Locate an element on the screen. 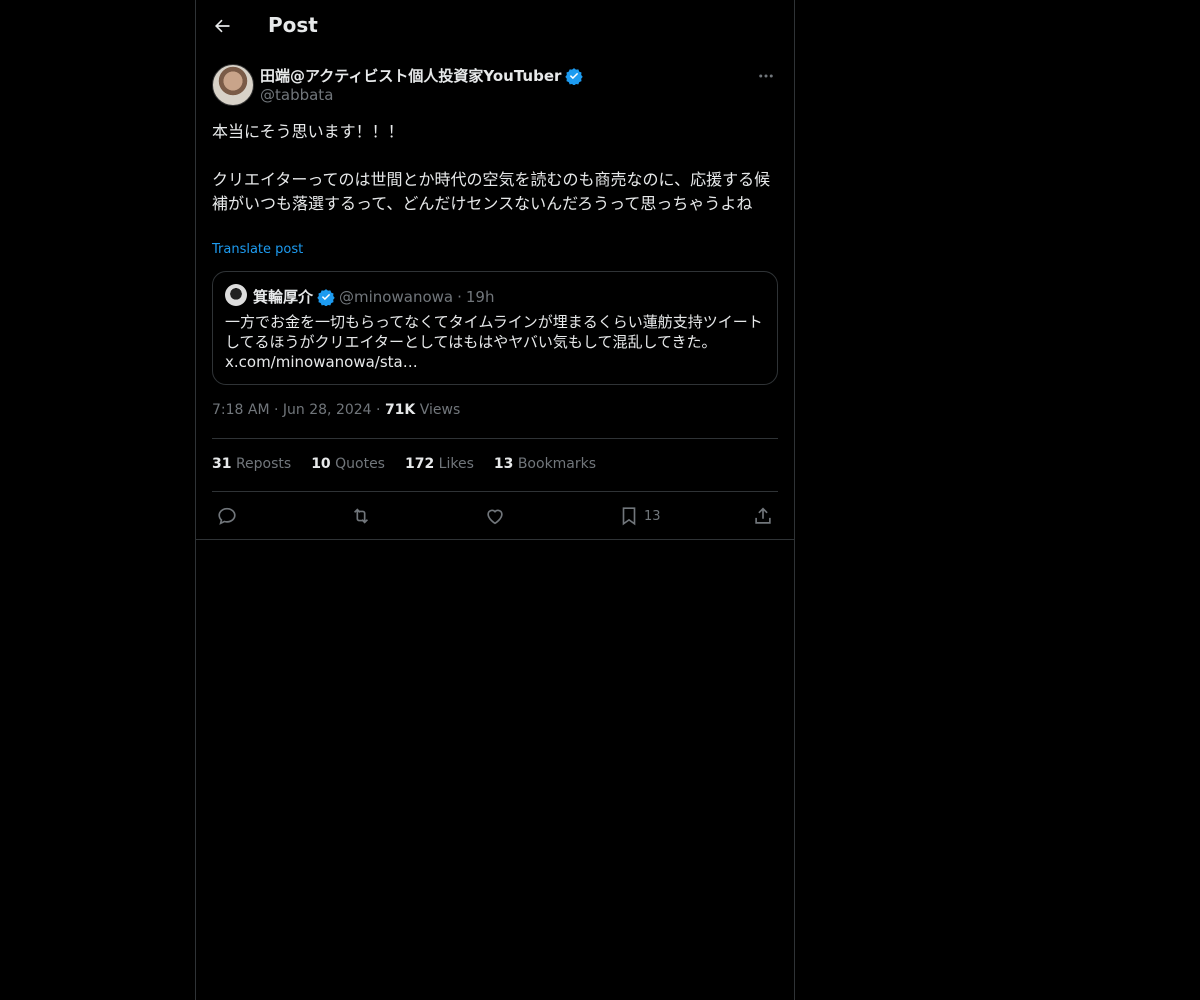 The height and width of the screenshot is (1000, 1200). bookmark-icon is located at coordinates (629, 516).